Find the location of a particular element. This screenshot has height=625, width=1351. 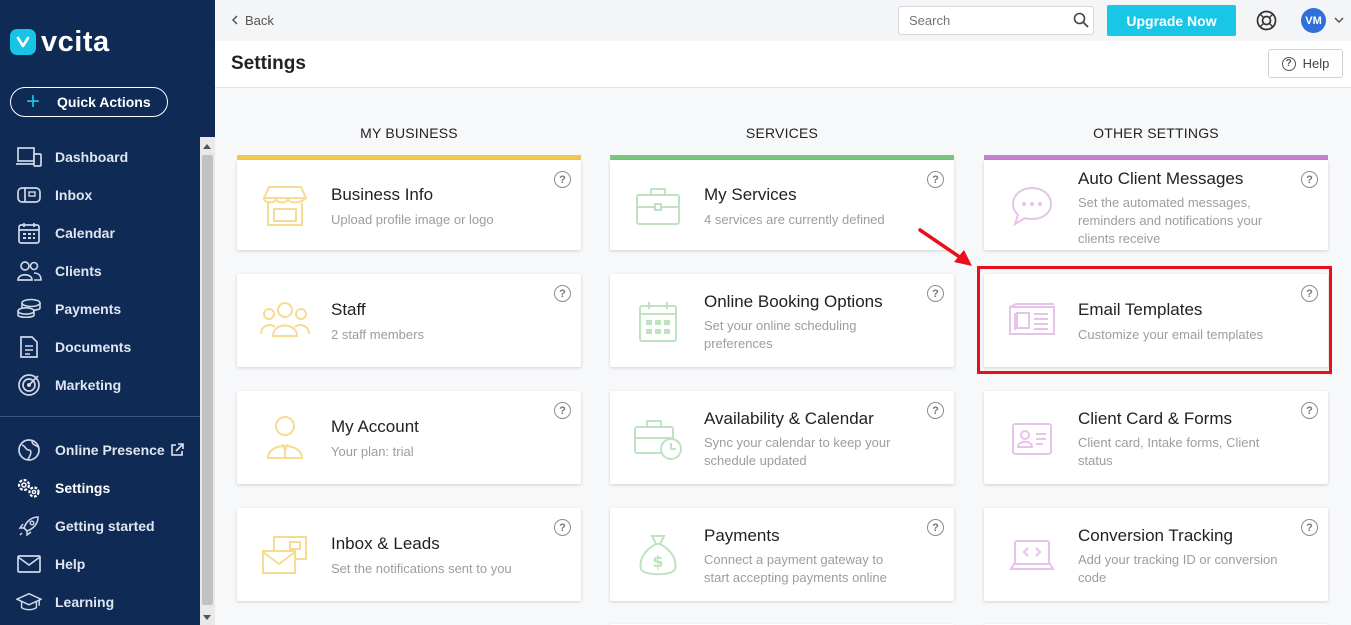

sidebar-item-clients: Clients is located at coordinates (100, 271).